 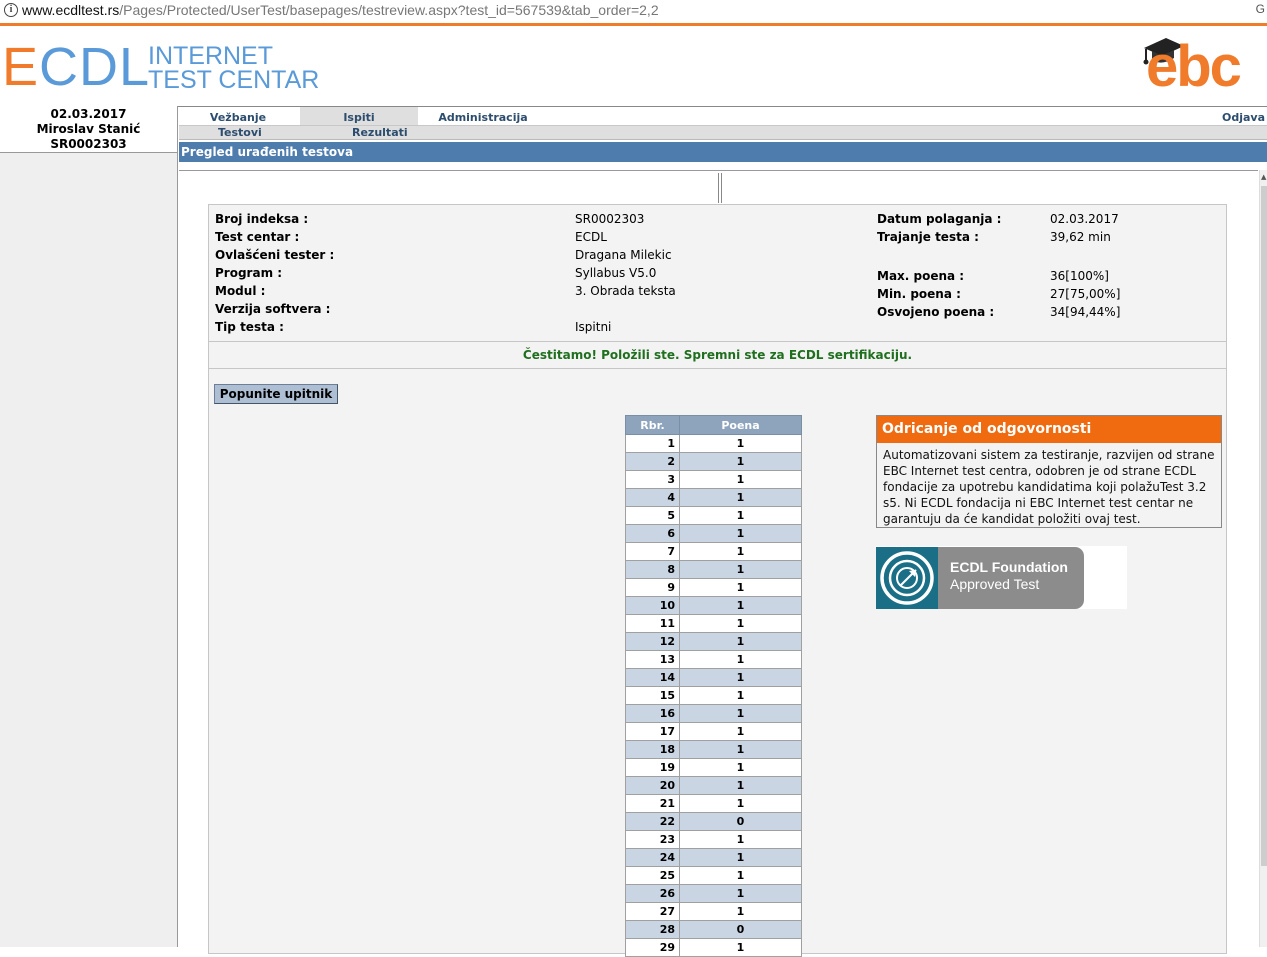 What do you see at coordinates (1079, 276) in the screenshot?
I see `value-max-poena: 36[100%]` at bounding box center [1079, 276].